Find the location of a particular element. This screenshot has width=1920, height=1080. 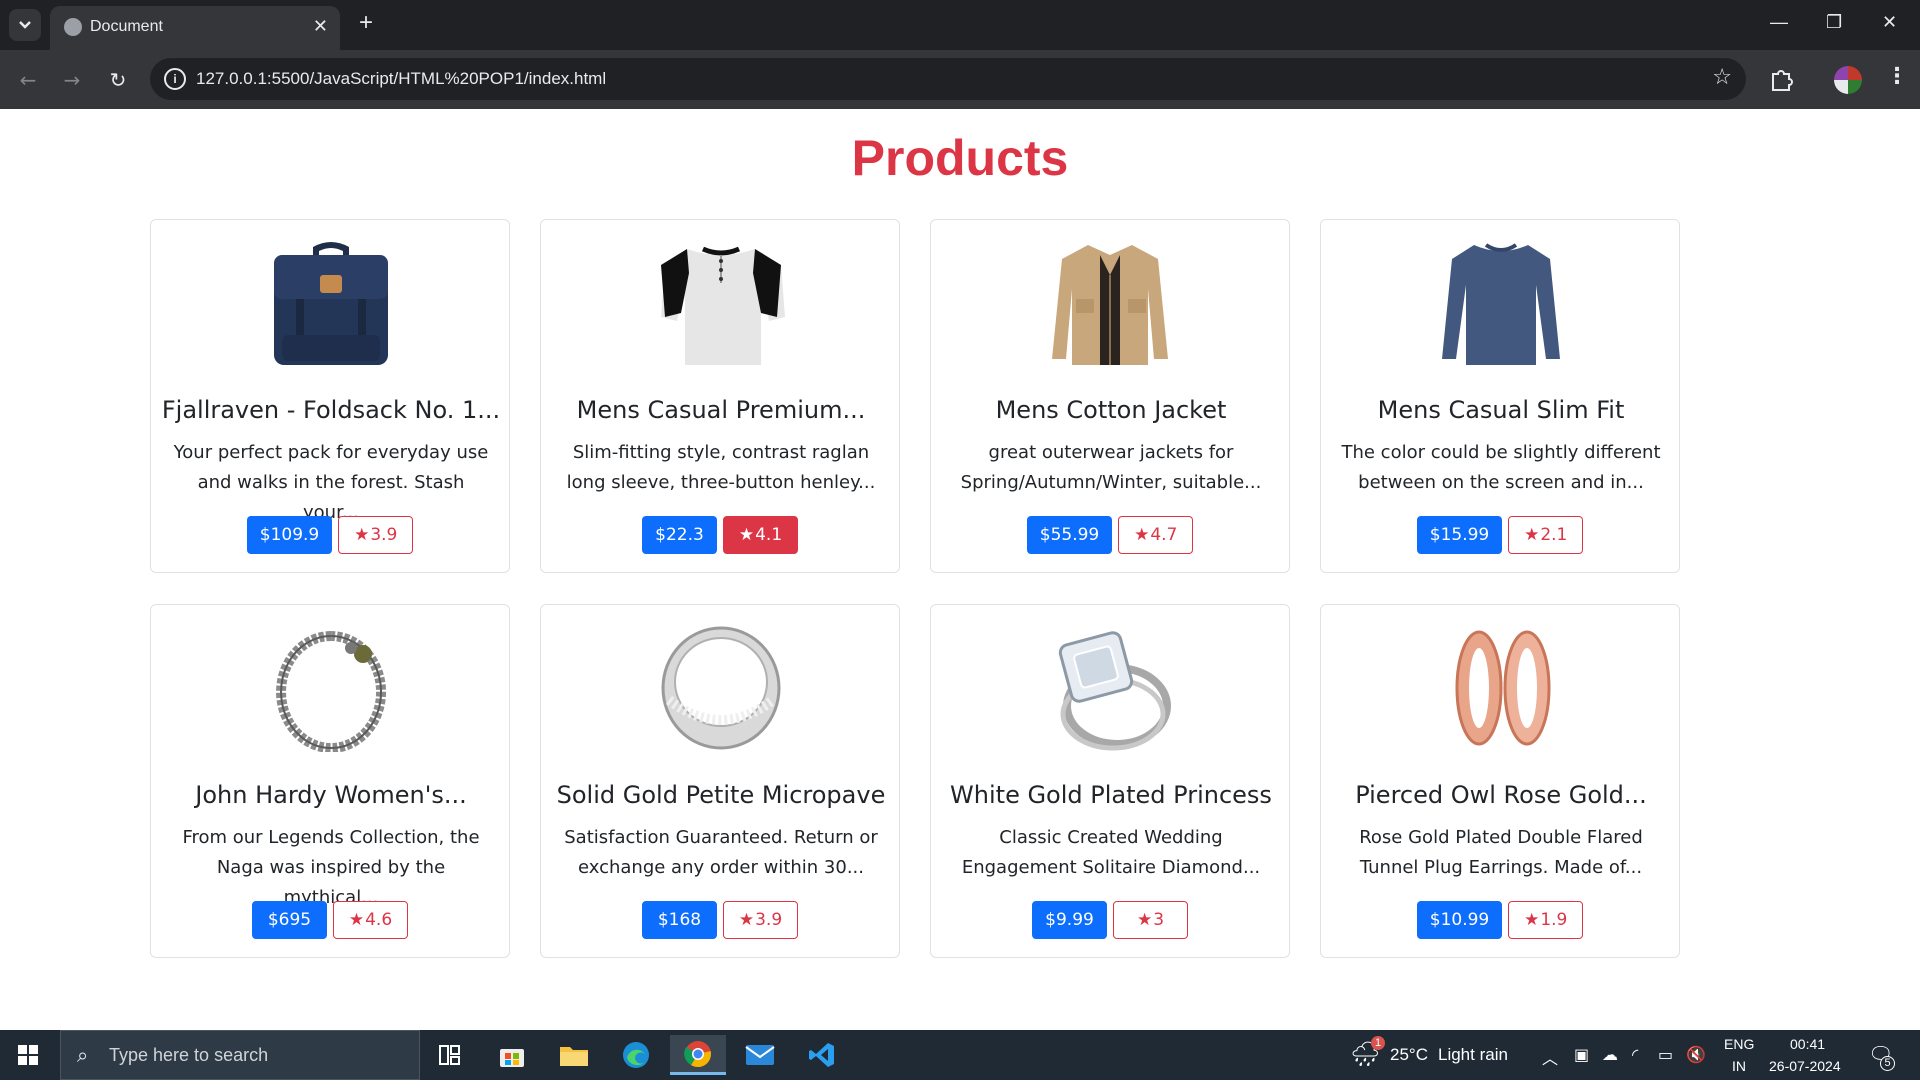

chevron-down-icon is located at coordinates (25, 25).